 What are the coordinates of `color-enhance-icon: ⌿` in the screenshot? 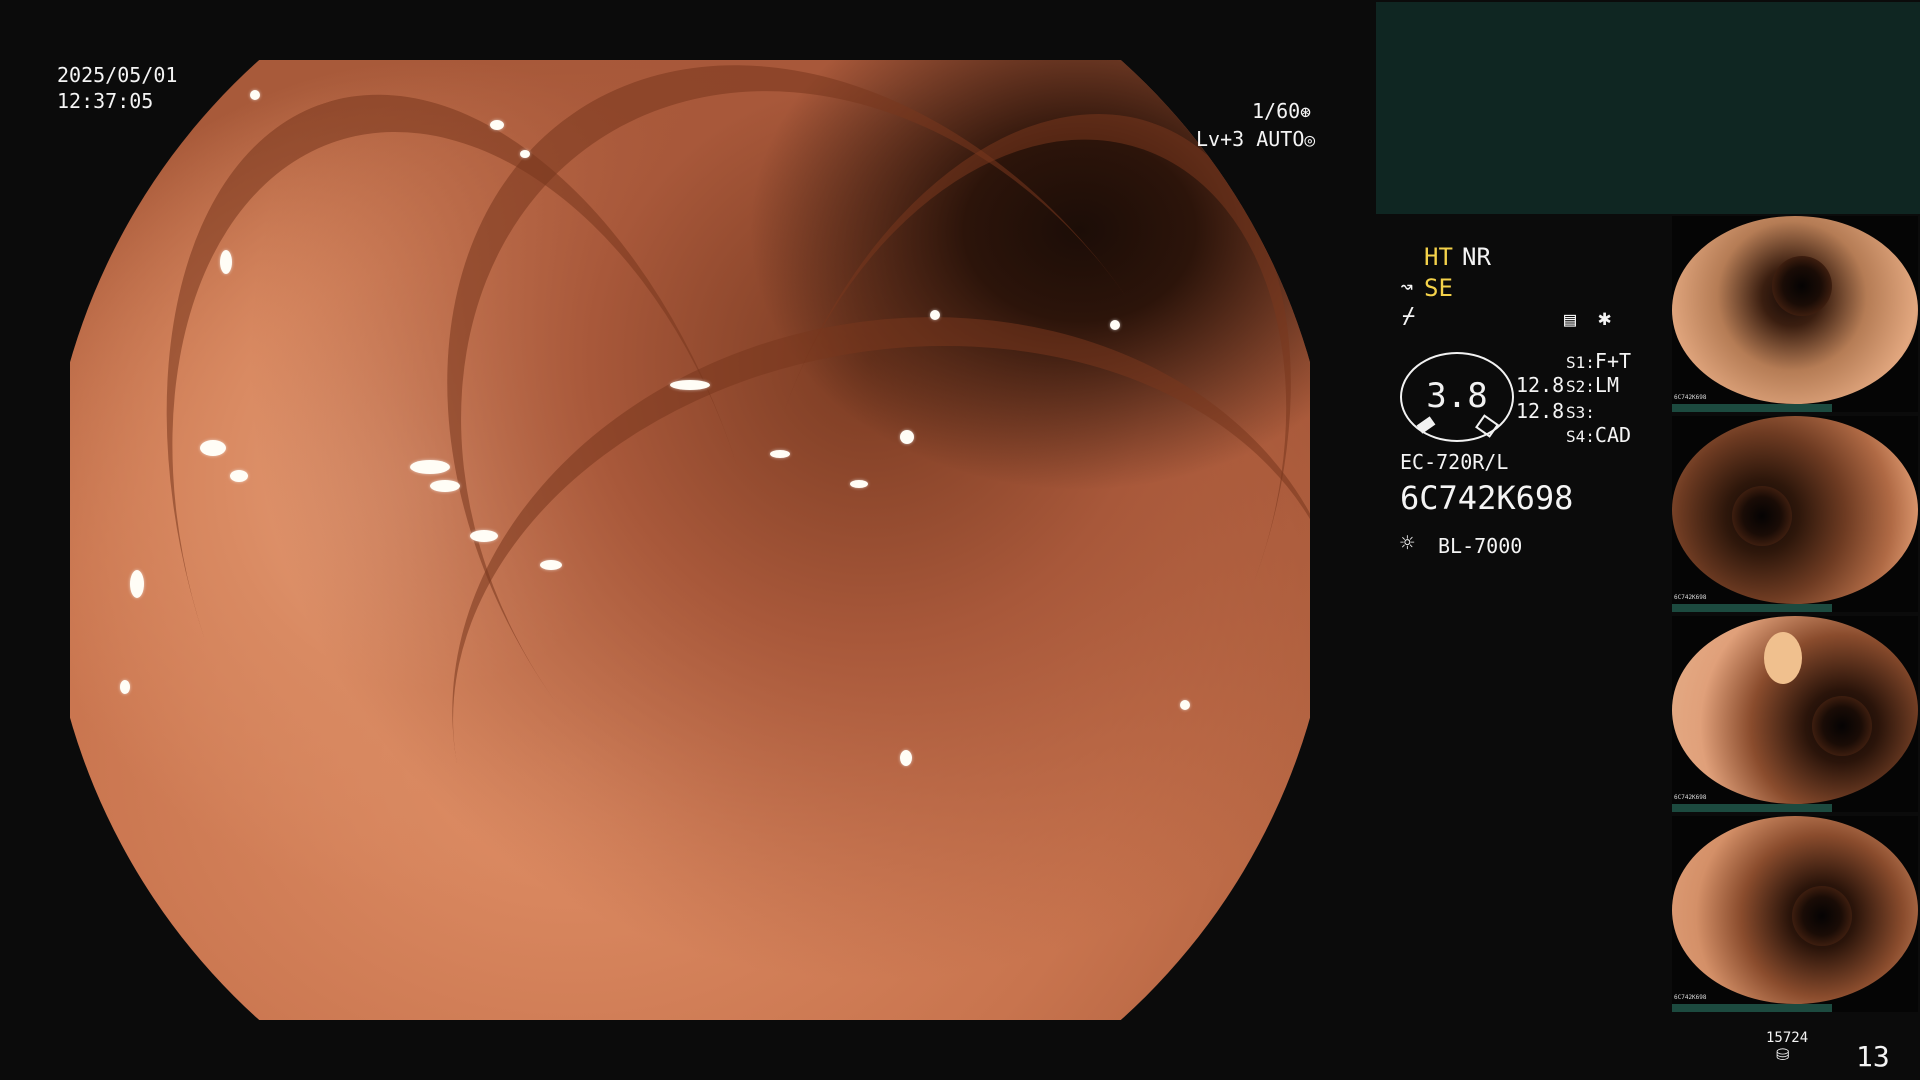 It's located at (1409, 316).